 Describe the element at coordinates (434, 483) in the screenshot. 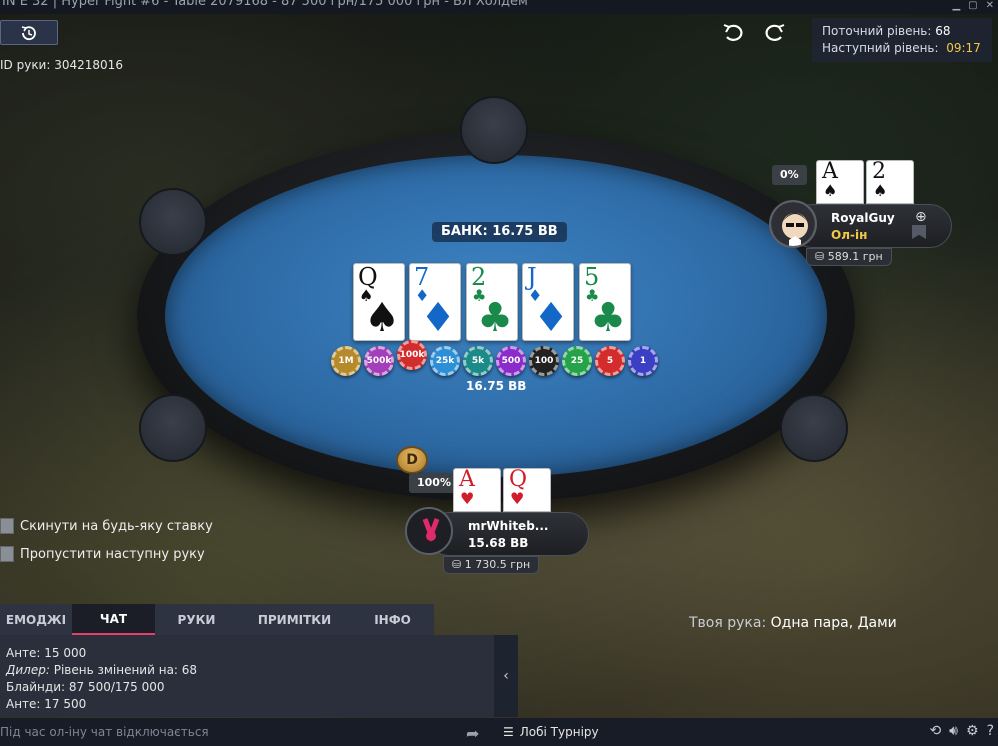

I see `hero-equity-badge: 100%` at that location.